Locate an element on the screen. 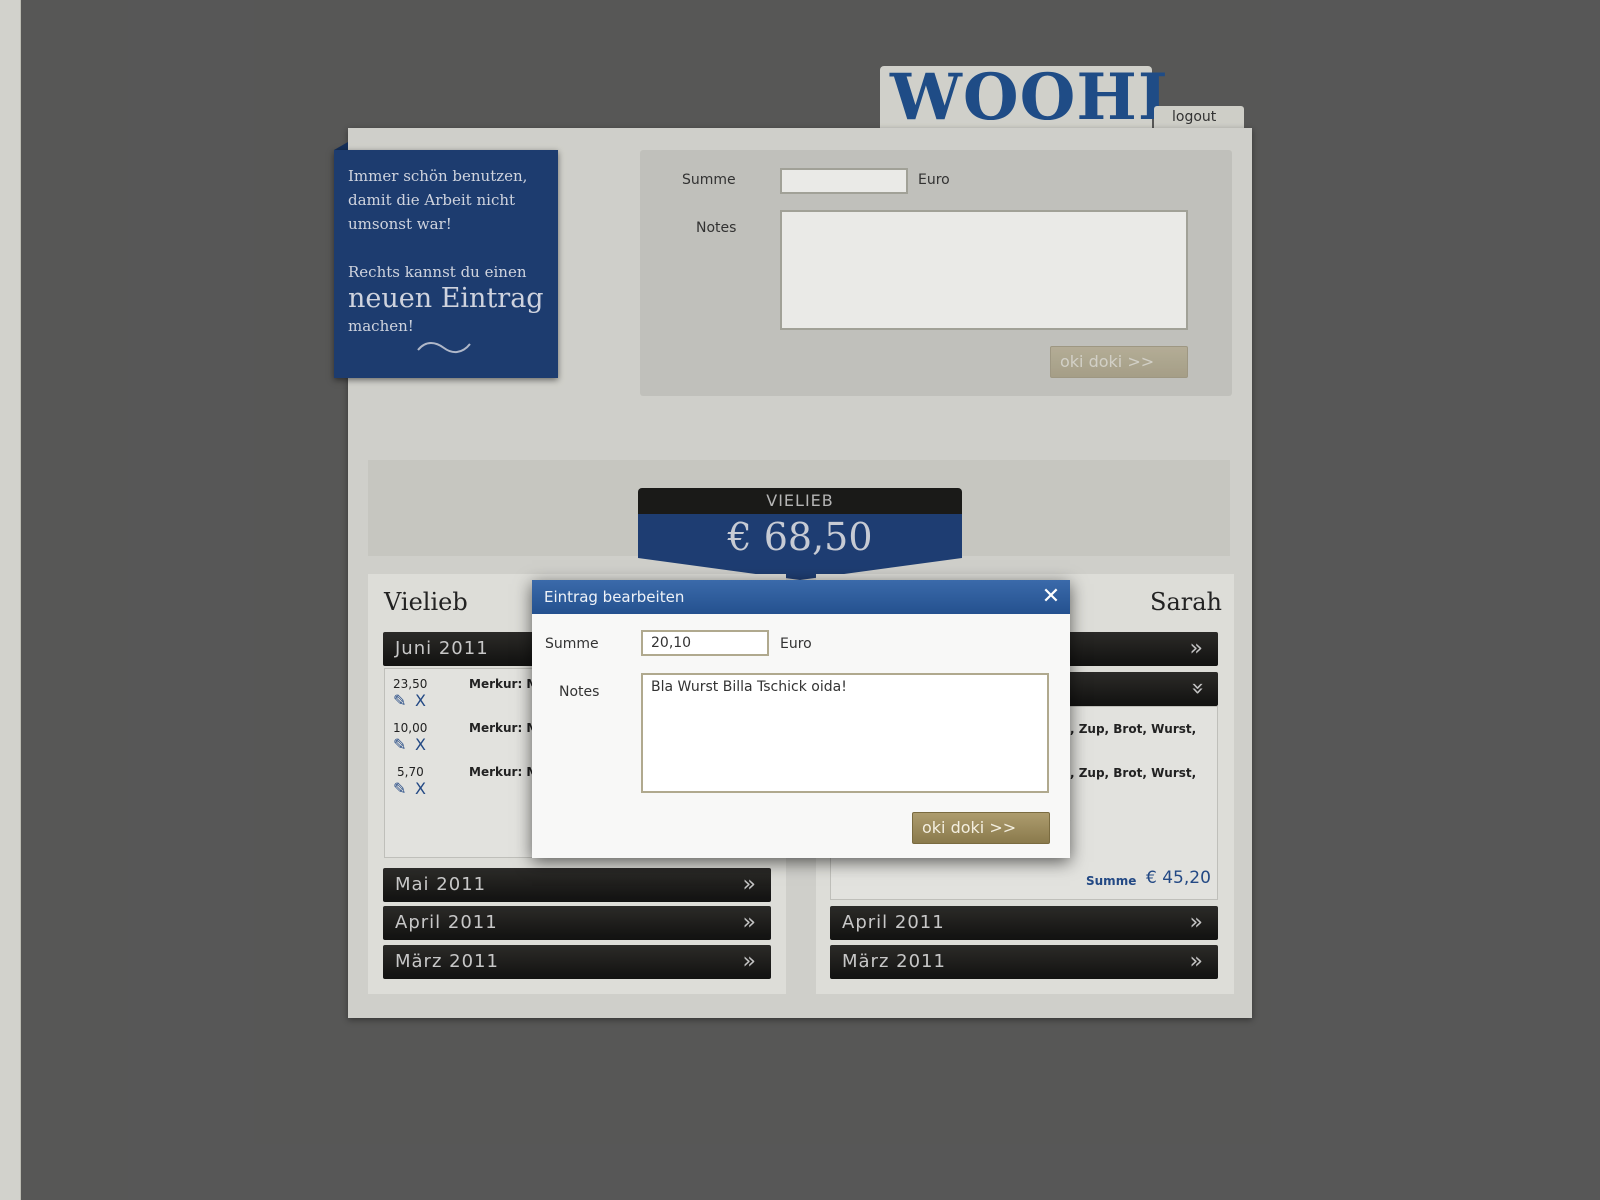  dialog-titlebar: Eintrag bearbeiten ✕ is located at coordinates (801, 597).